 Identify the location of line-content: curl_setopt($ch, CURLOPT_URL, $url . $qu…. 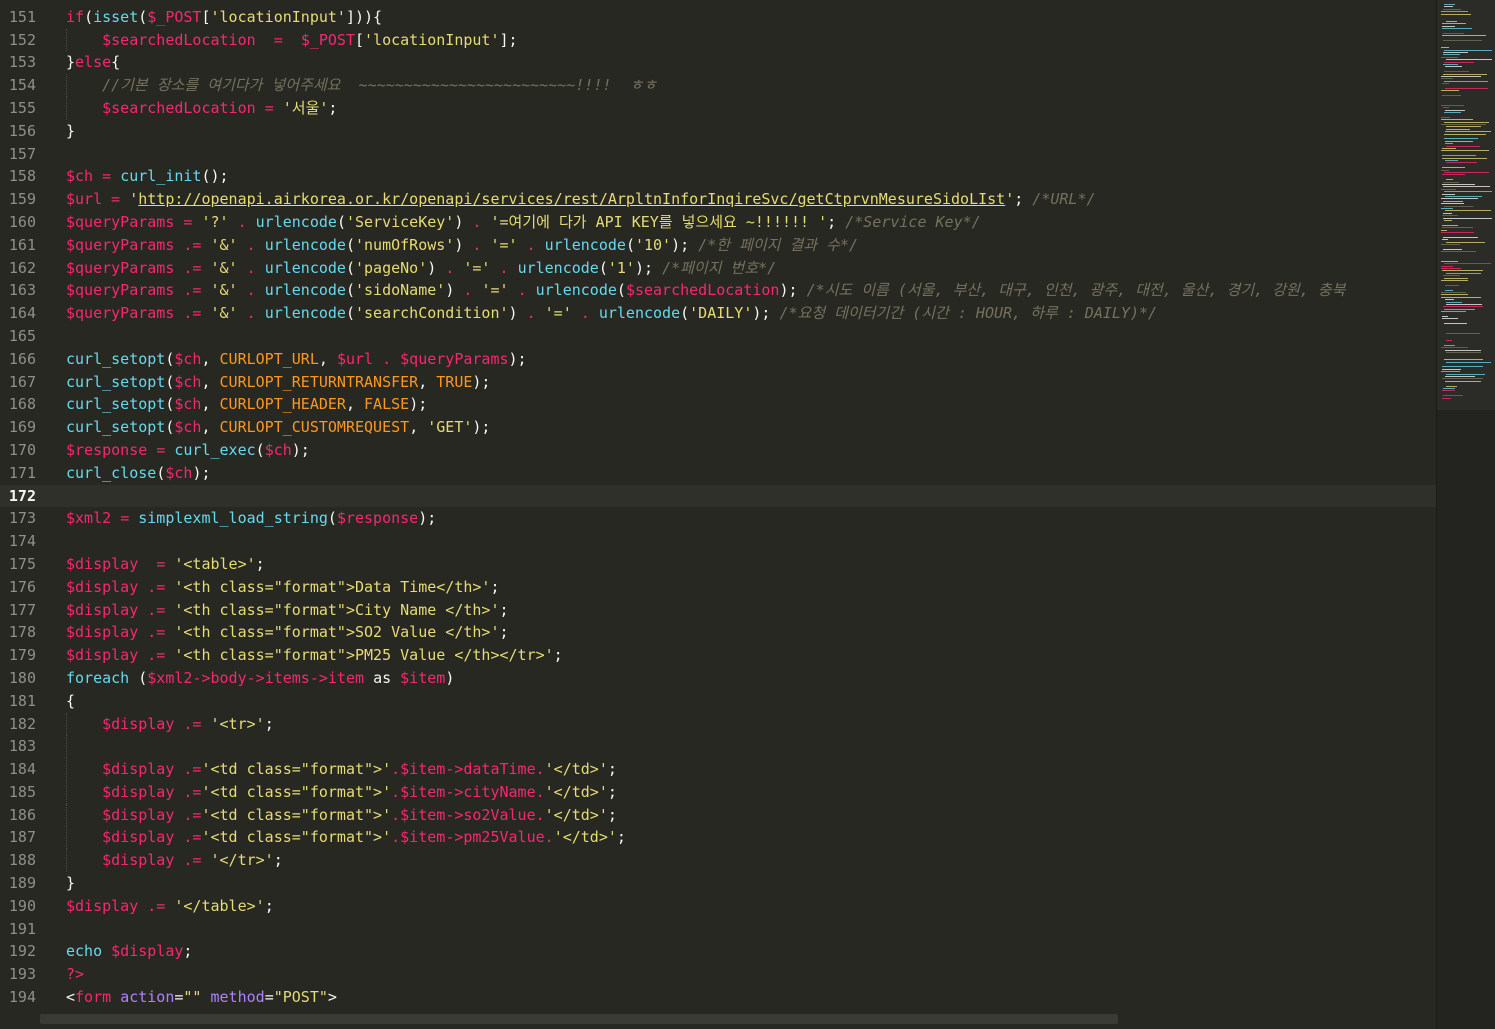
(296, 359).